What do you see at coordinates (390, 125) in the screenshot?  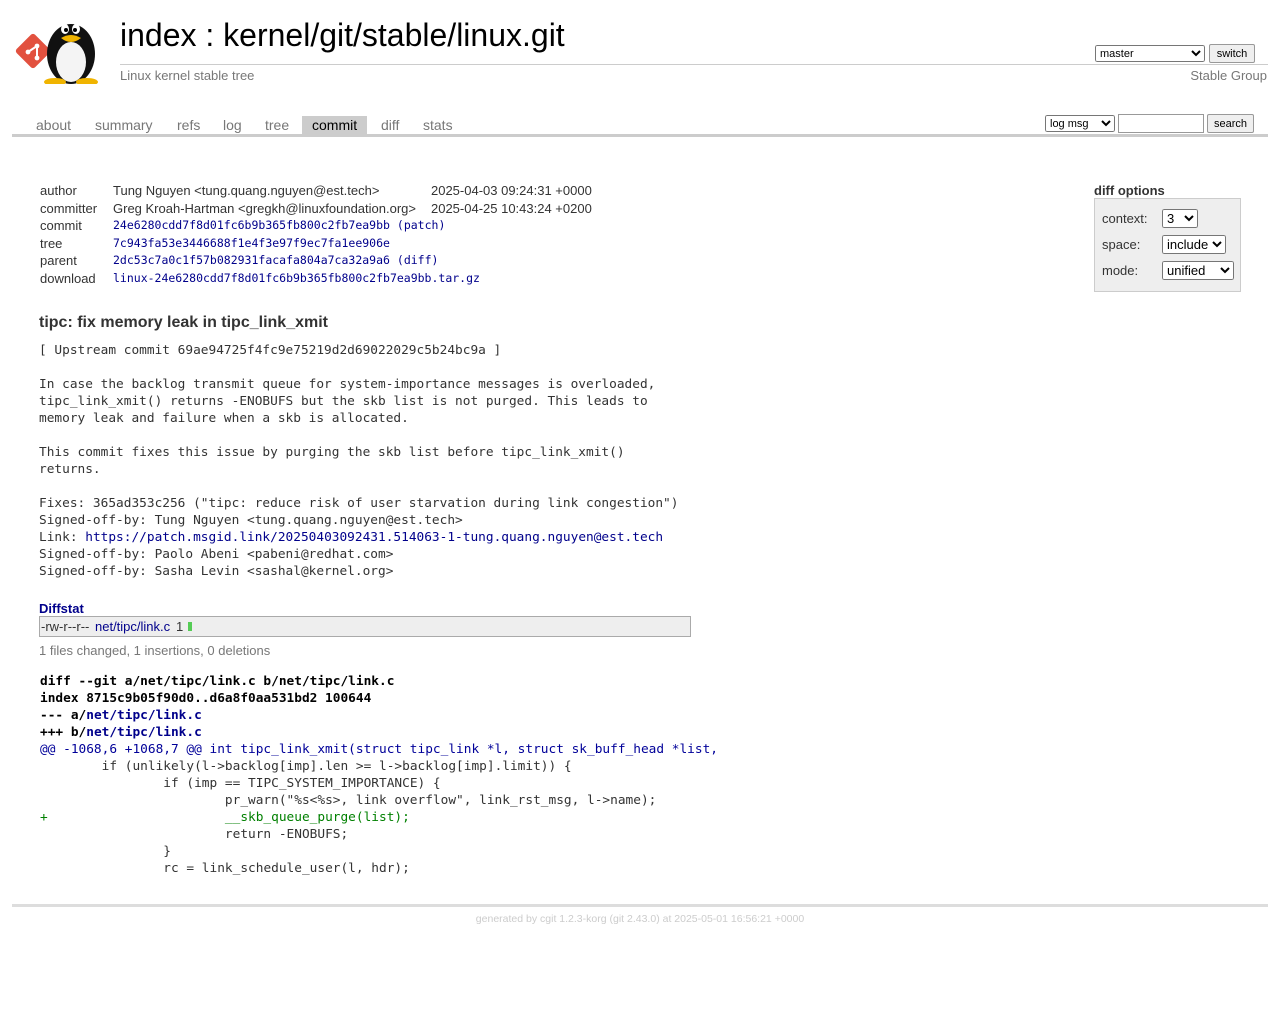 I see `tab-diff: diff` at bounding box center [390, 125].